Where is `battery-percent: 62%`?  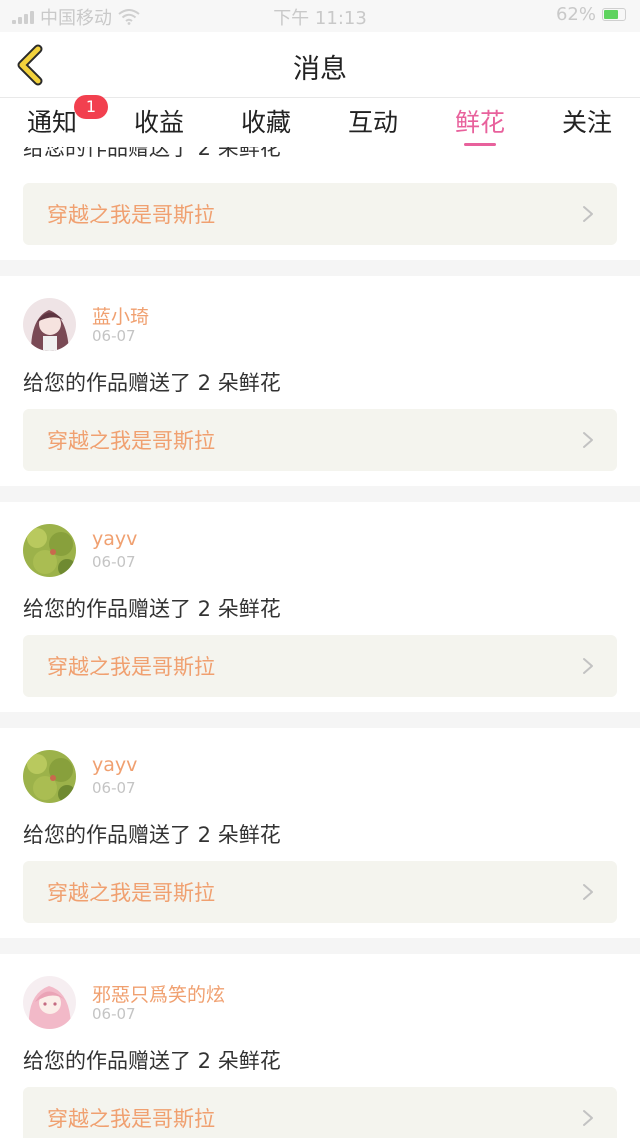 battery-percent: 62% is located at coordinates (575, 14).